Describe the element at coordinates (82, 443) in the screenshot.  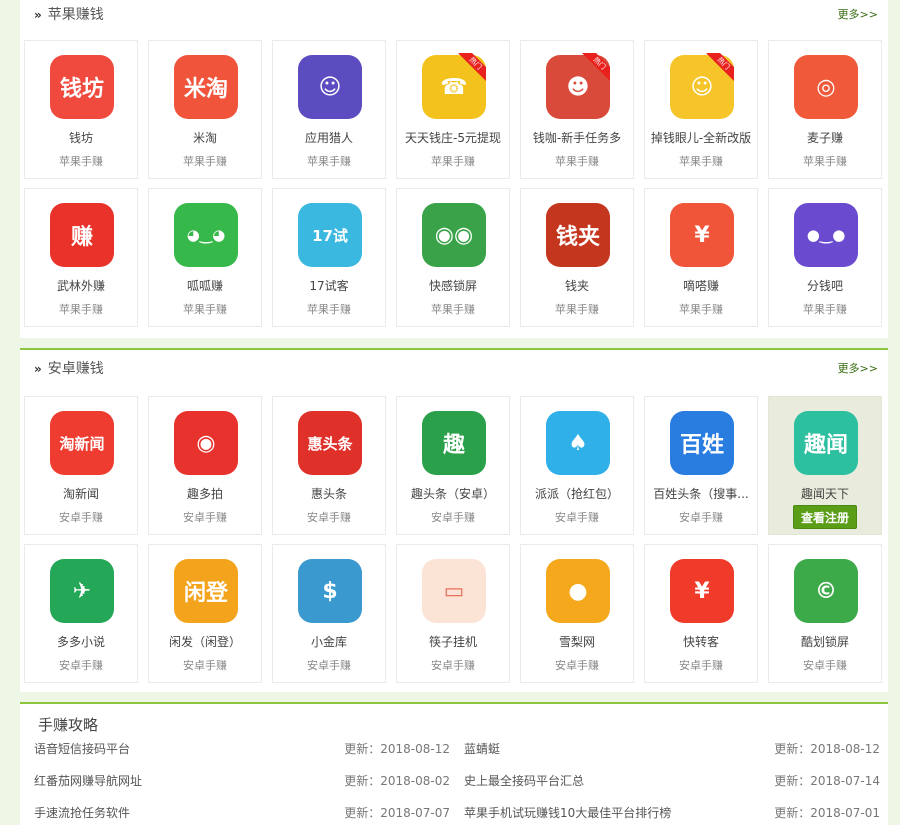
I see `app-icon: 淘新闻` at that location.